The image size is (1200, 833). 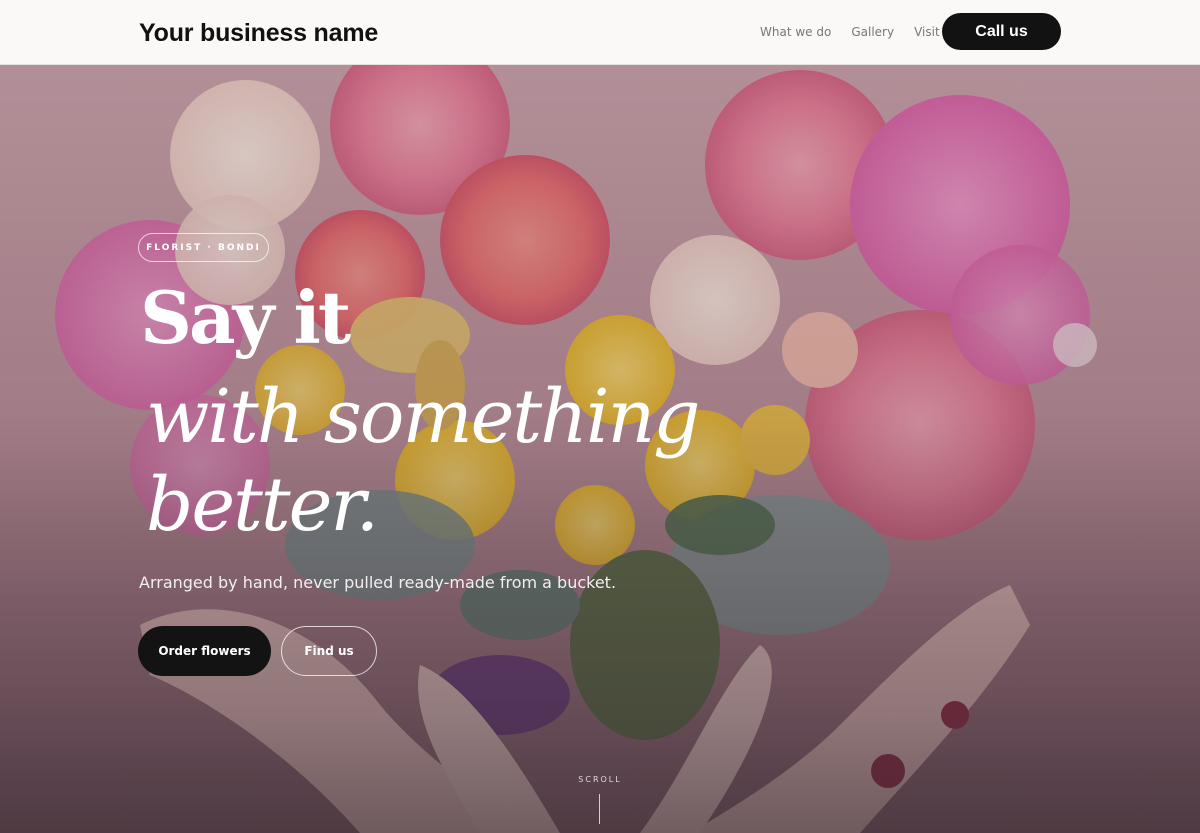 What do you see at coordinates (1001, 31) in the screenshot?
I see `call-us-button: Call us` at bounding box center [1001, 31].